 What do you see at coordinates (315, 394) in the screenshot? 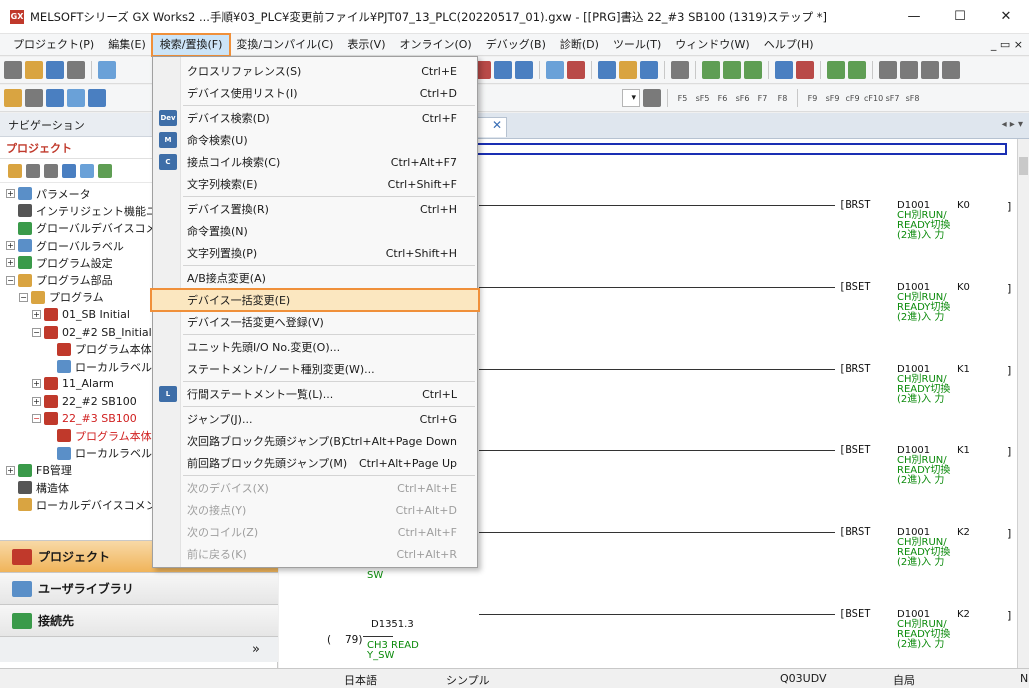
I see `menu-item: L 行間ステートメント一覧(L)... Ctrl+L` at bounding box center [315, 394].